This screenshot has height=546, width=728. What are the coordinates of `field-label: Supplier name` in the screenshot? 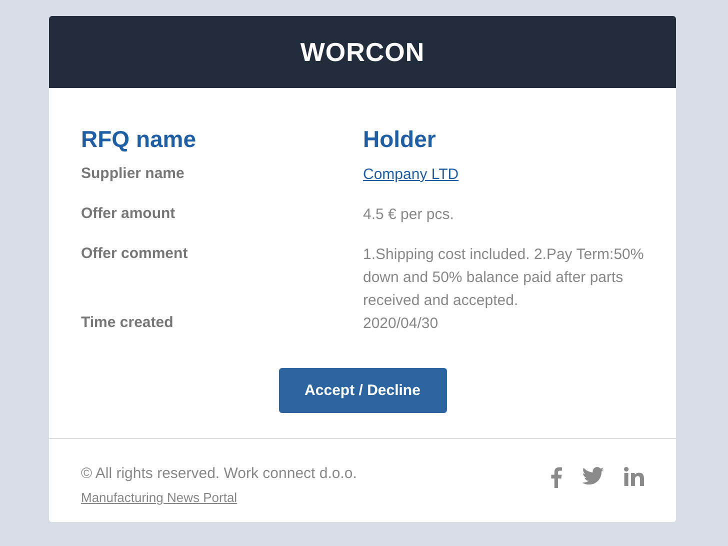 It's located at (133, 174).